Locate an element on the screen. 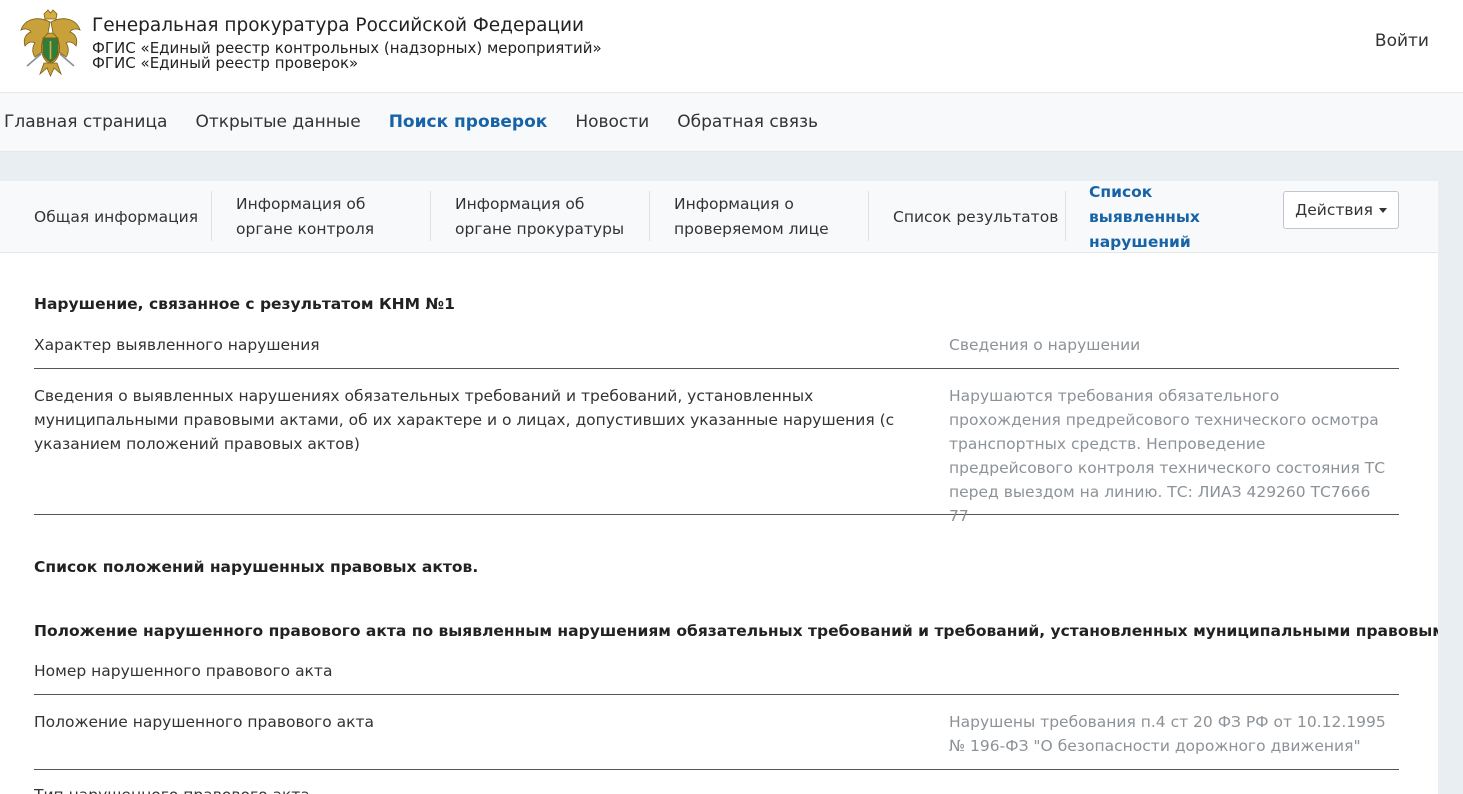 This screenshot has height=794, width=1463. tab-inspected-entity-info: Информация о проверяемом лице is located at coordinates (764, 217).